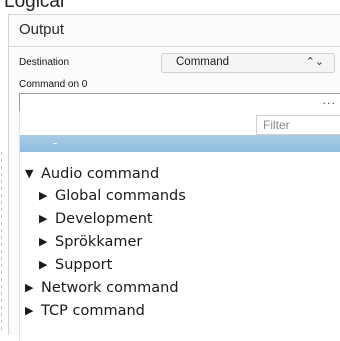 Image resolution: width=340 pixels, height=341 pixels. What do you see at coordinates (180, 143) in the screenshot?
I see `selected-list-item: -` at bounding box center [180, 143].